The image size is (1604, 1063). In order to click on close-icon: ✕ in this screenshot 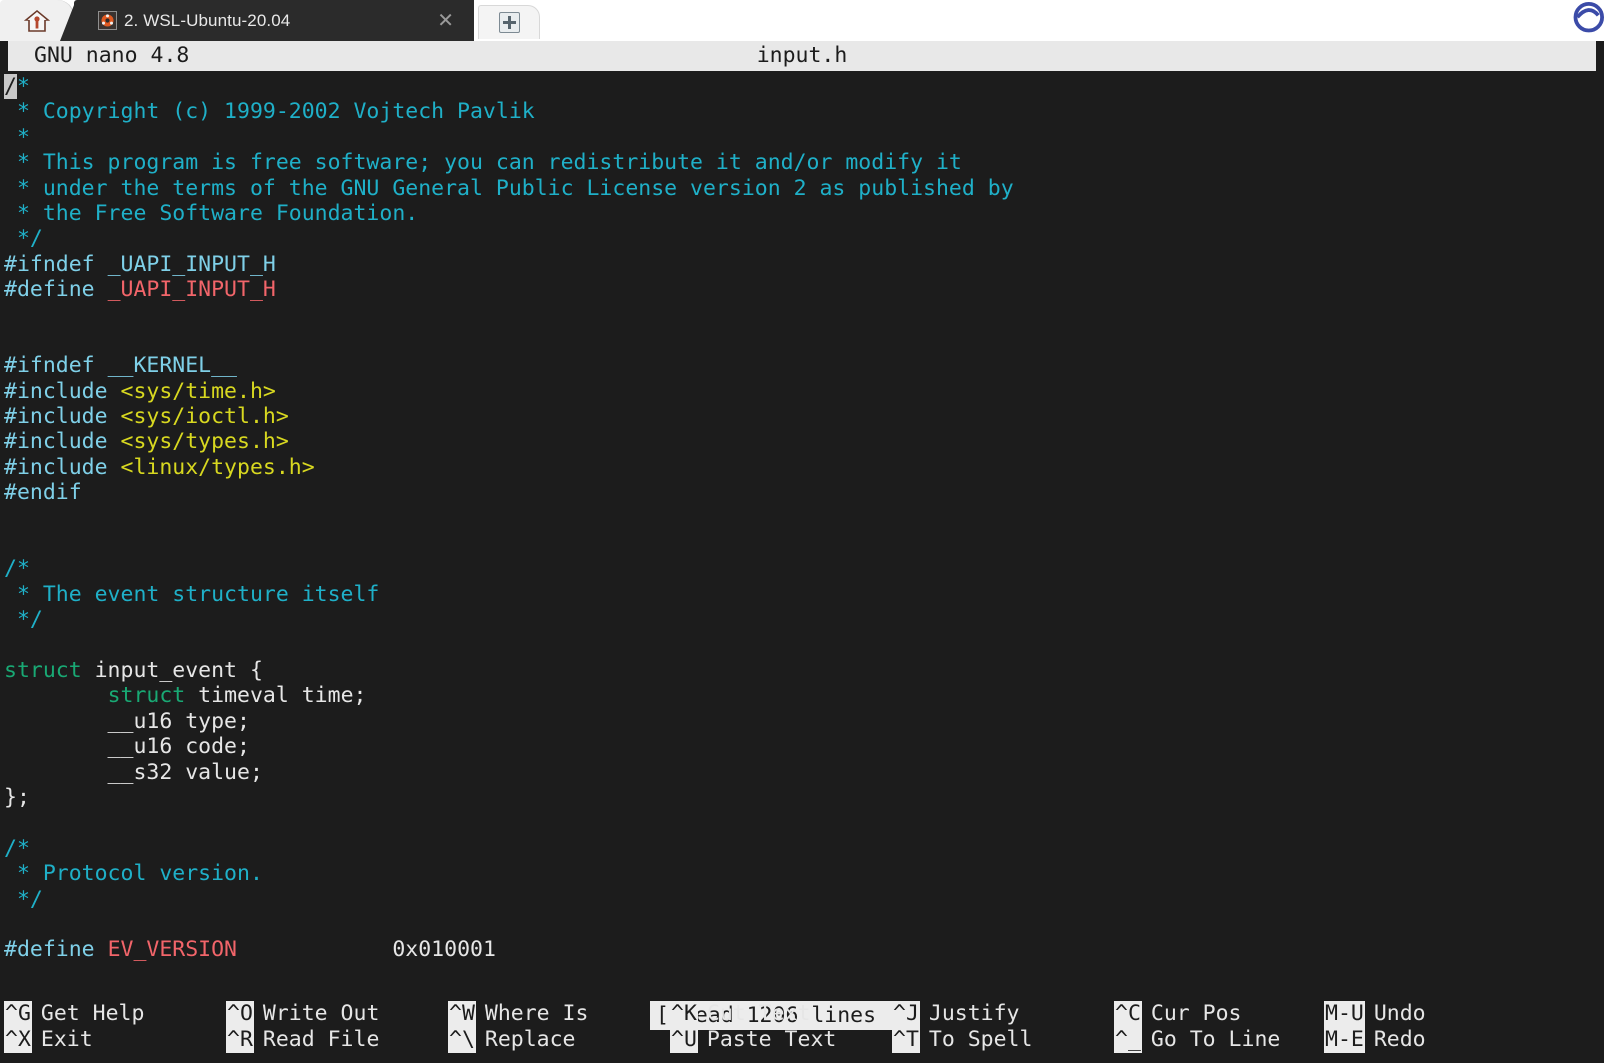, I will do `click(445, 21)`.